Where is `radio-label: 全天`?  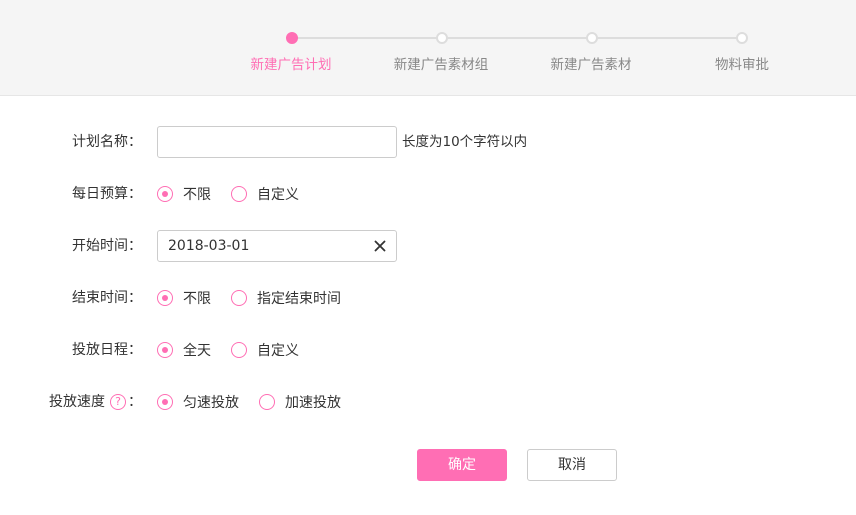
radio-label: 全天 is located at coordinates (197, 351).